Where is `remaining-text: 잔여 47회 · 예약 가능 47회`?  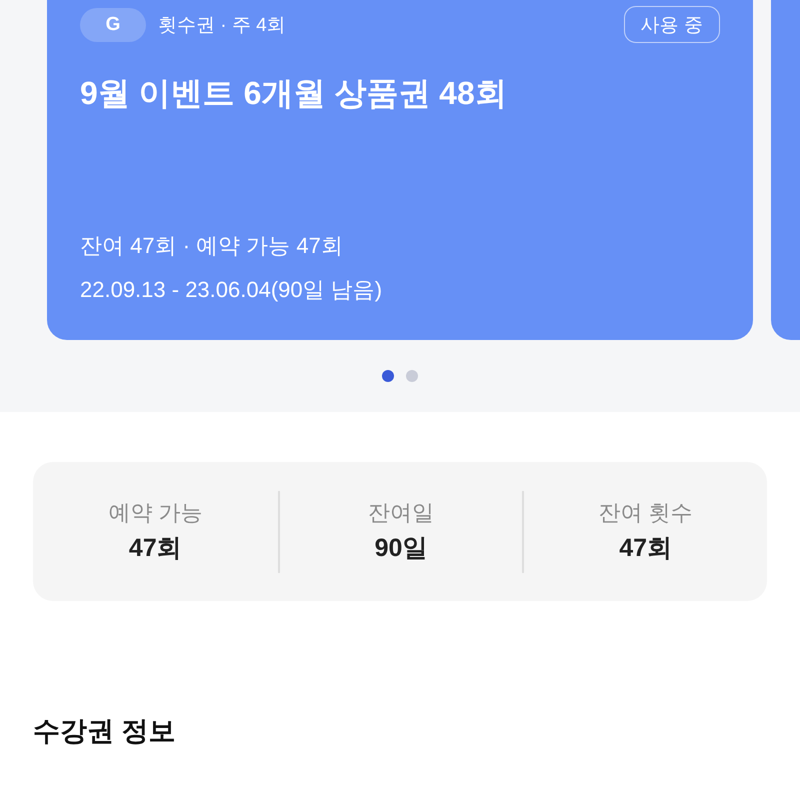 remaining-text: 잔여 47회 · 예약 가능 47회 is located at coordinates (212, 246).